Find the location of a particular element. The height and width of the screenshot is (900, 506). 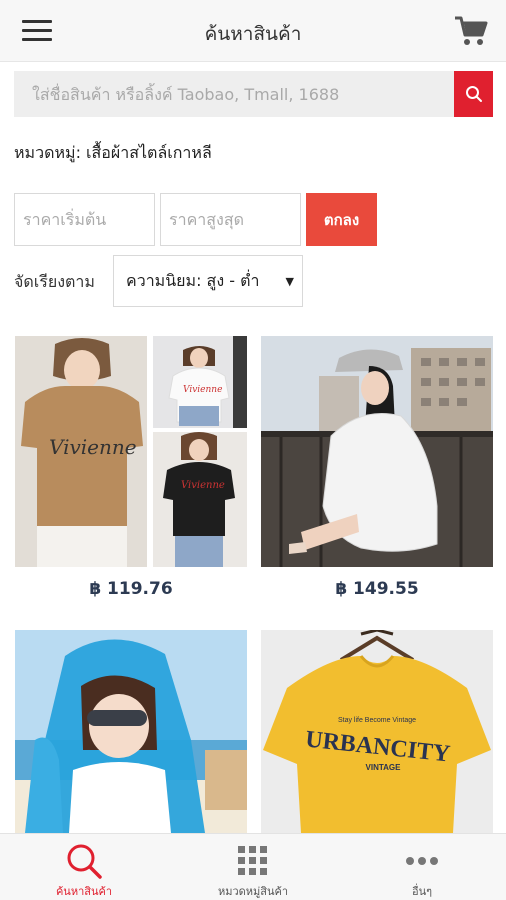

sort-label: จัดเรียงตาม is located at coordinates (54, 281).